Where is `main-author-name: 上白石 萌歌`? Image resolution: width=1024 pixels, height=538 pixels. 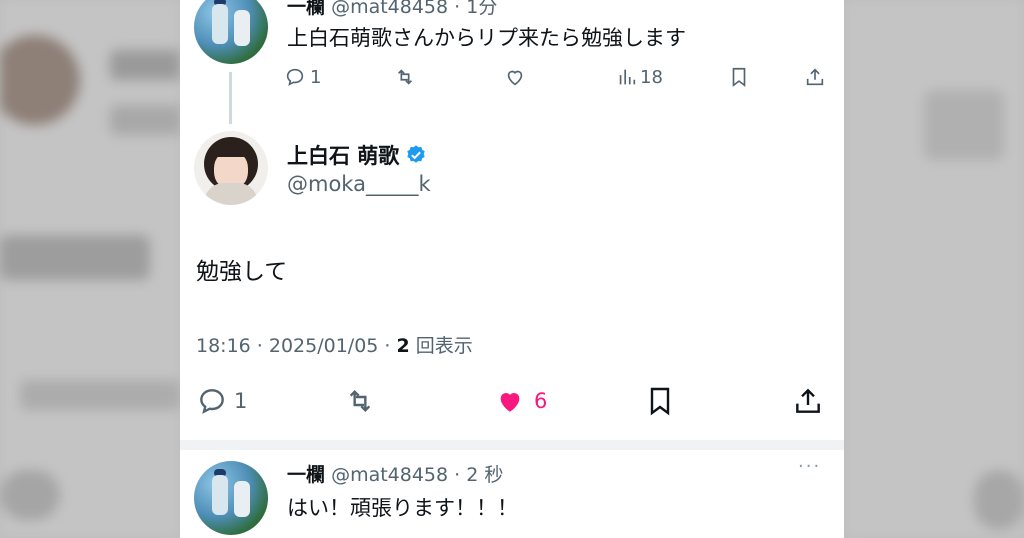
main-author-name: 上白石 萌歌 is located at coordinates (357, 155).